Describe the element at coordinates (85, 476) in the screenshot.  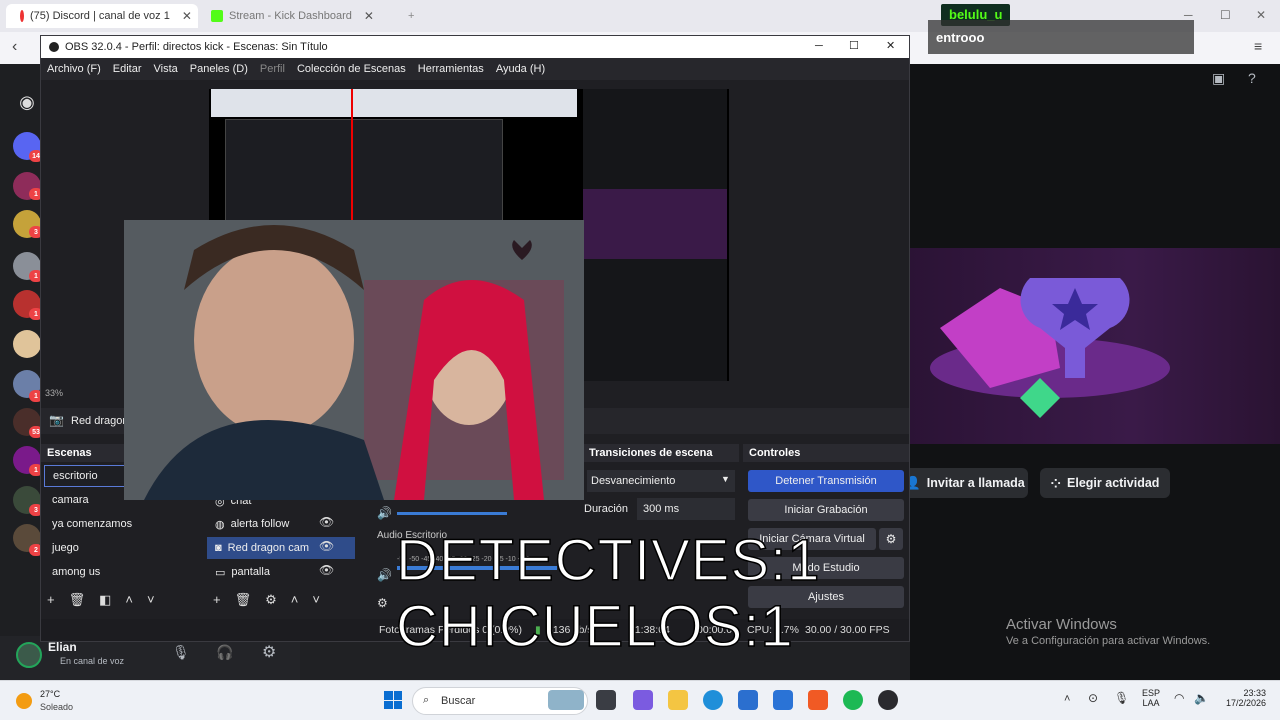
I see `scene-item: escritorio` at that location.